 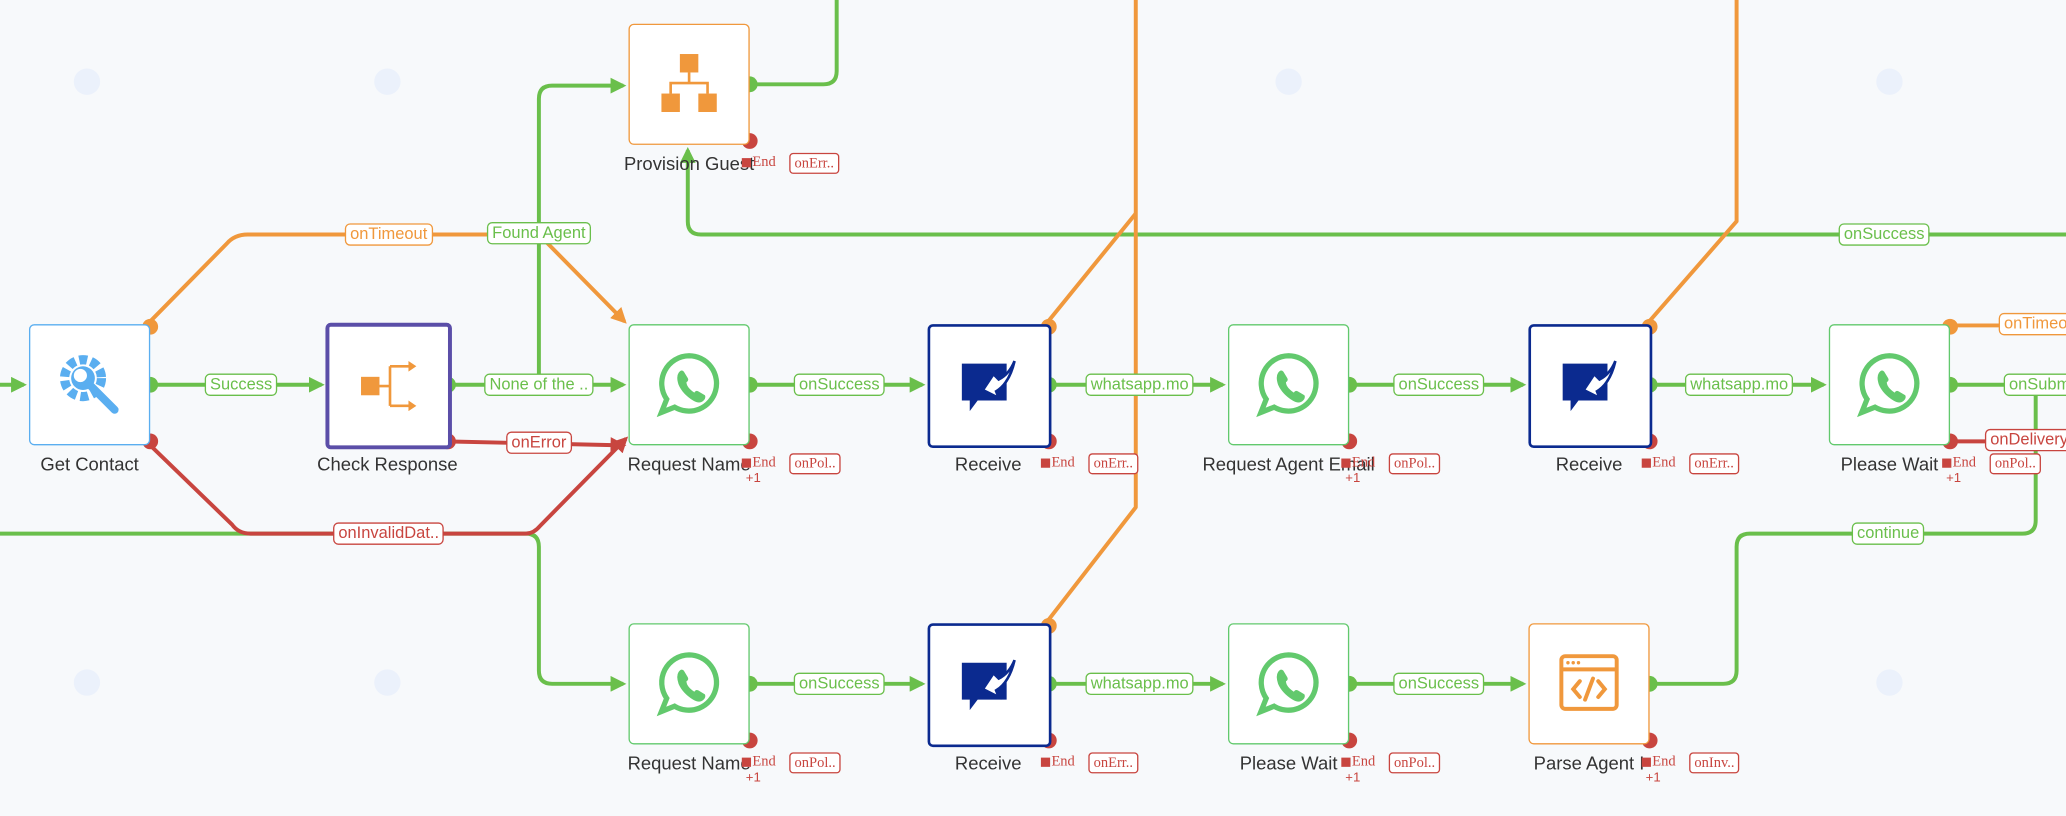 I want to click on edge-label-foundagent: Found Agent, so click(x=538, y=233).